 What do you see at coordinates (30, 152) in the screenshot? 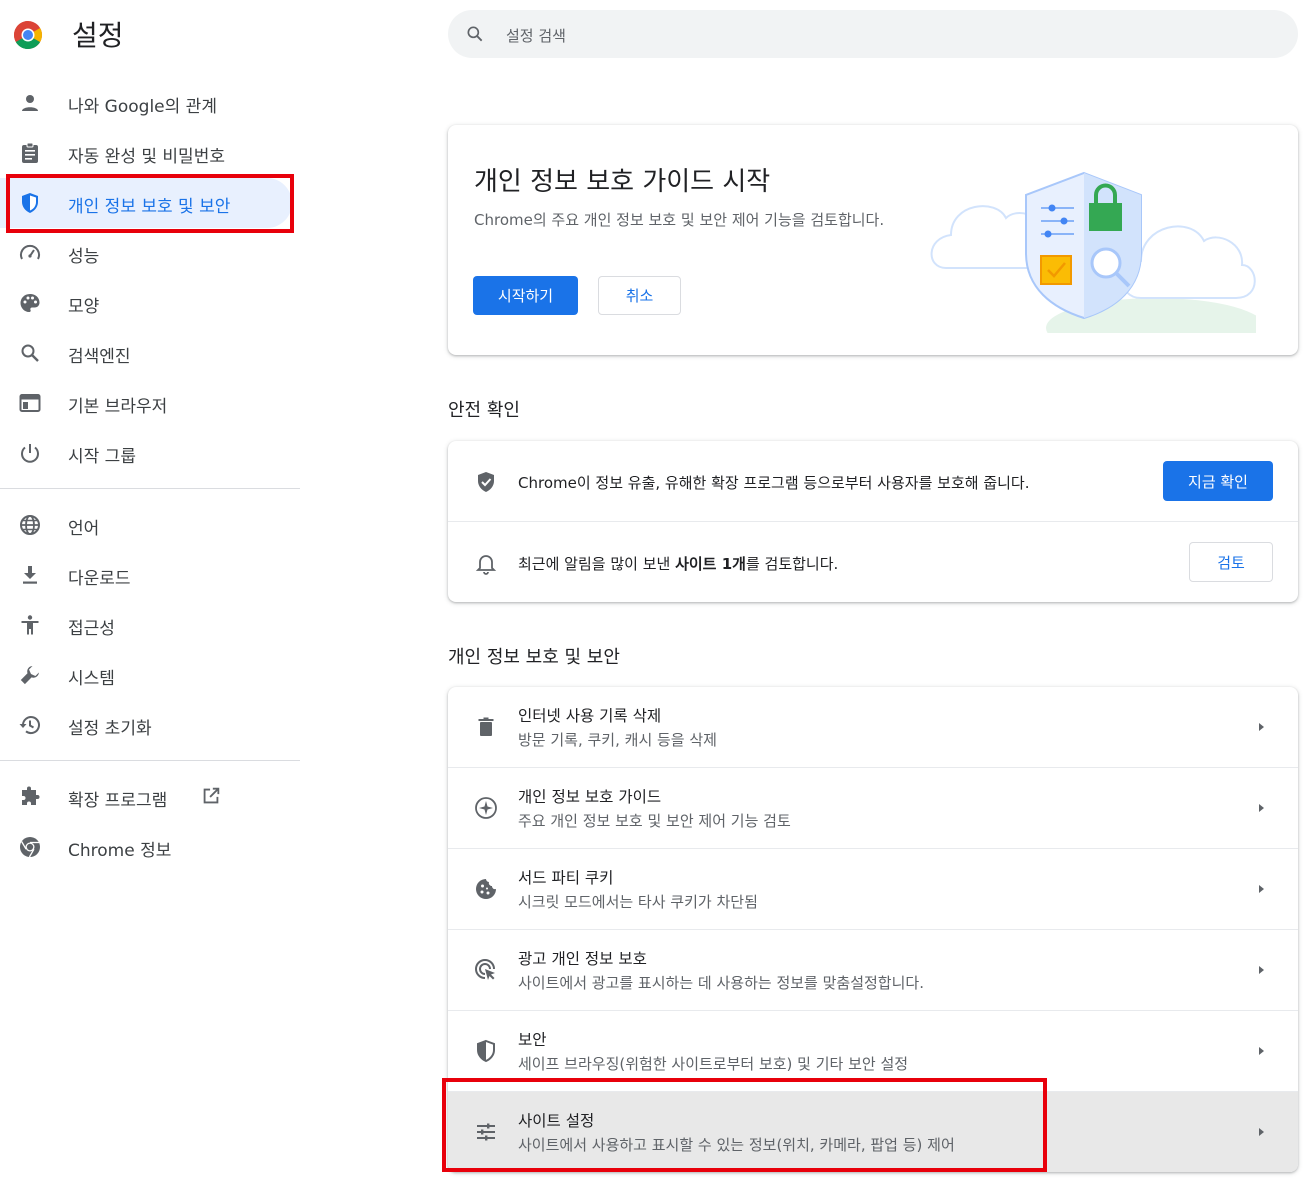
I see `clipboard-icon` at bounding box center [30, 152].